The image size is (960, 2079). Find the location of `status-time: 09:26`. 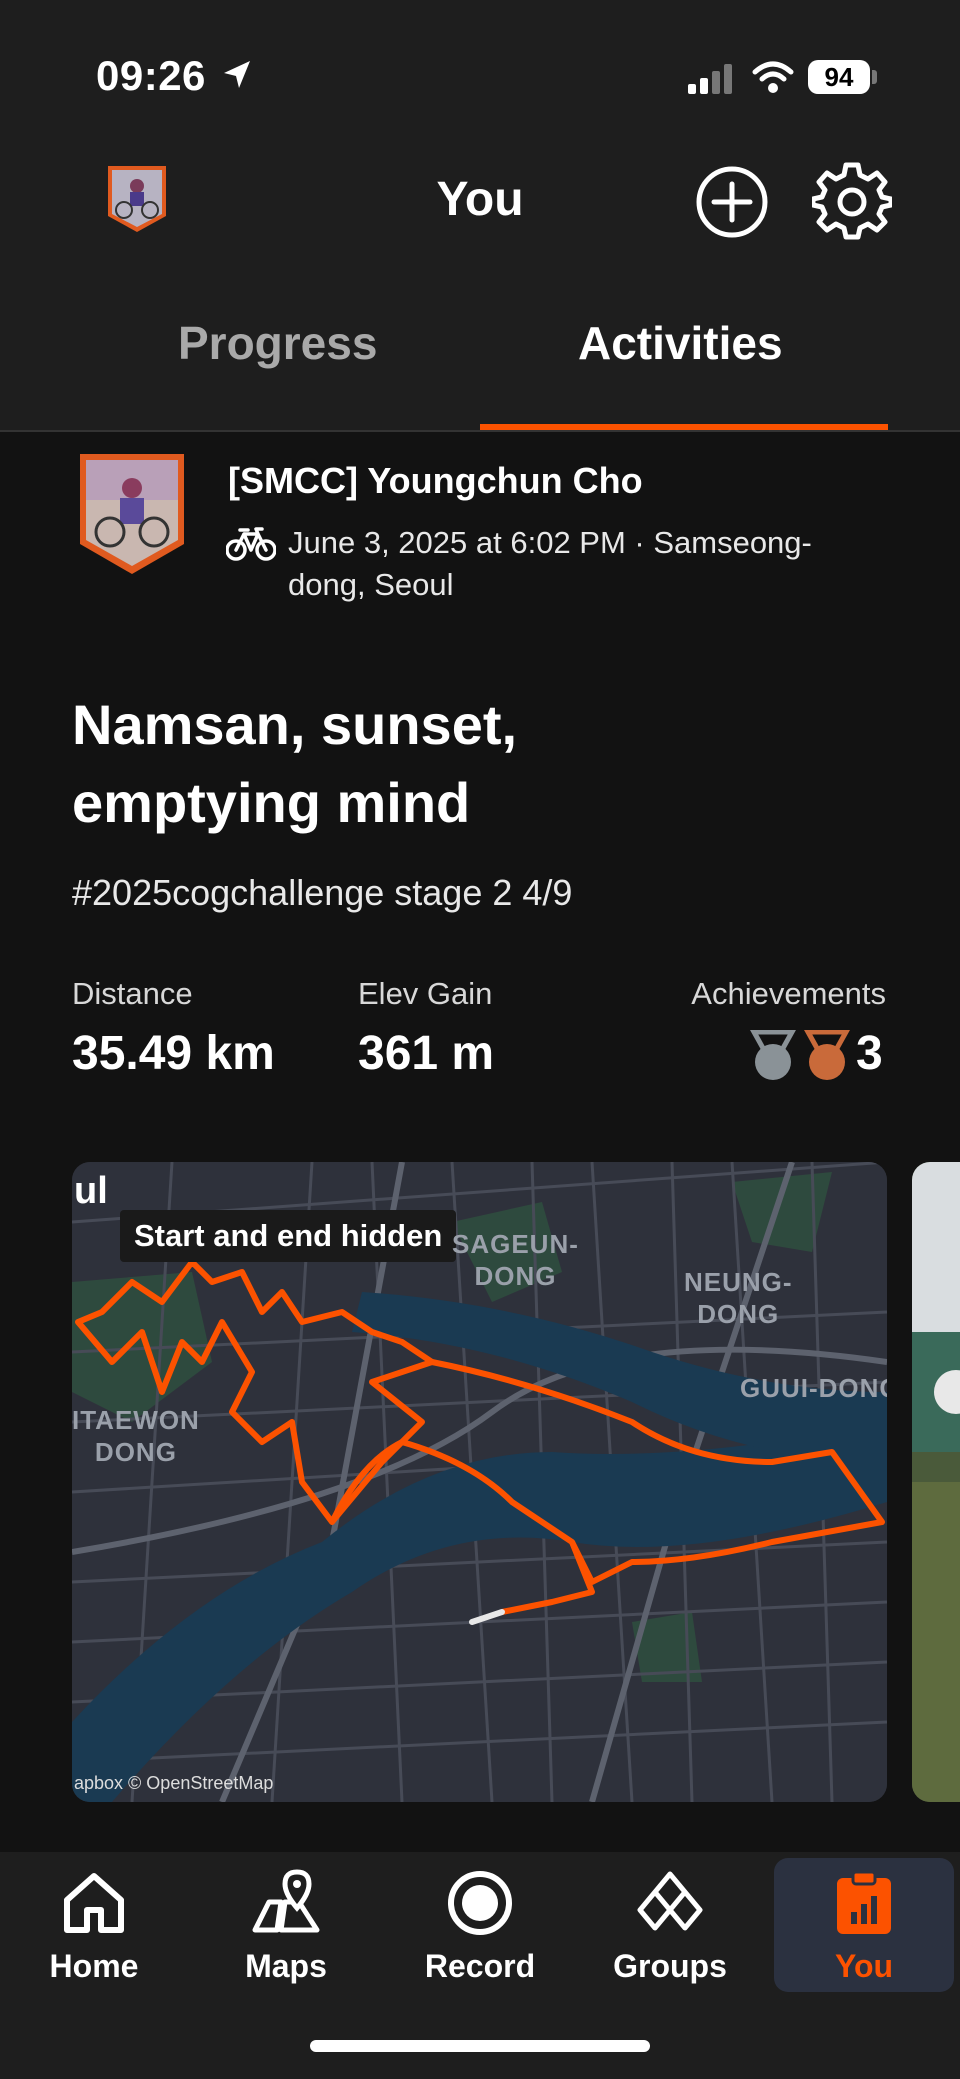

status-time: 09:26 is located at coordinates (151, 75).